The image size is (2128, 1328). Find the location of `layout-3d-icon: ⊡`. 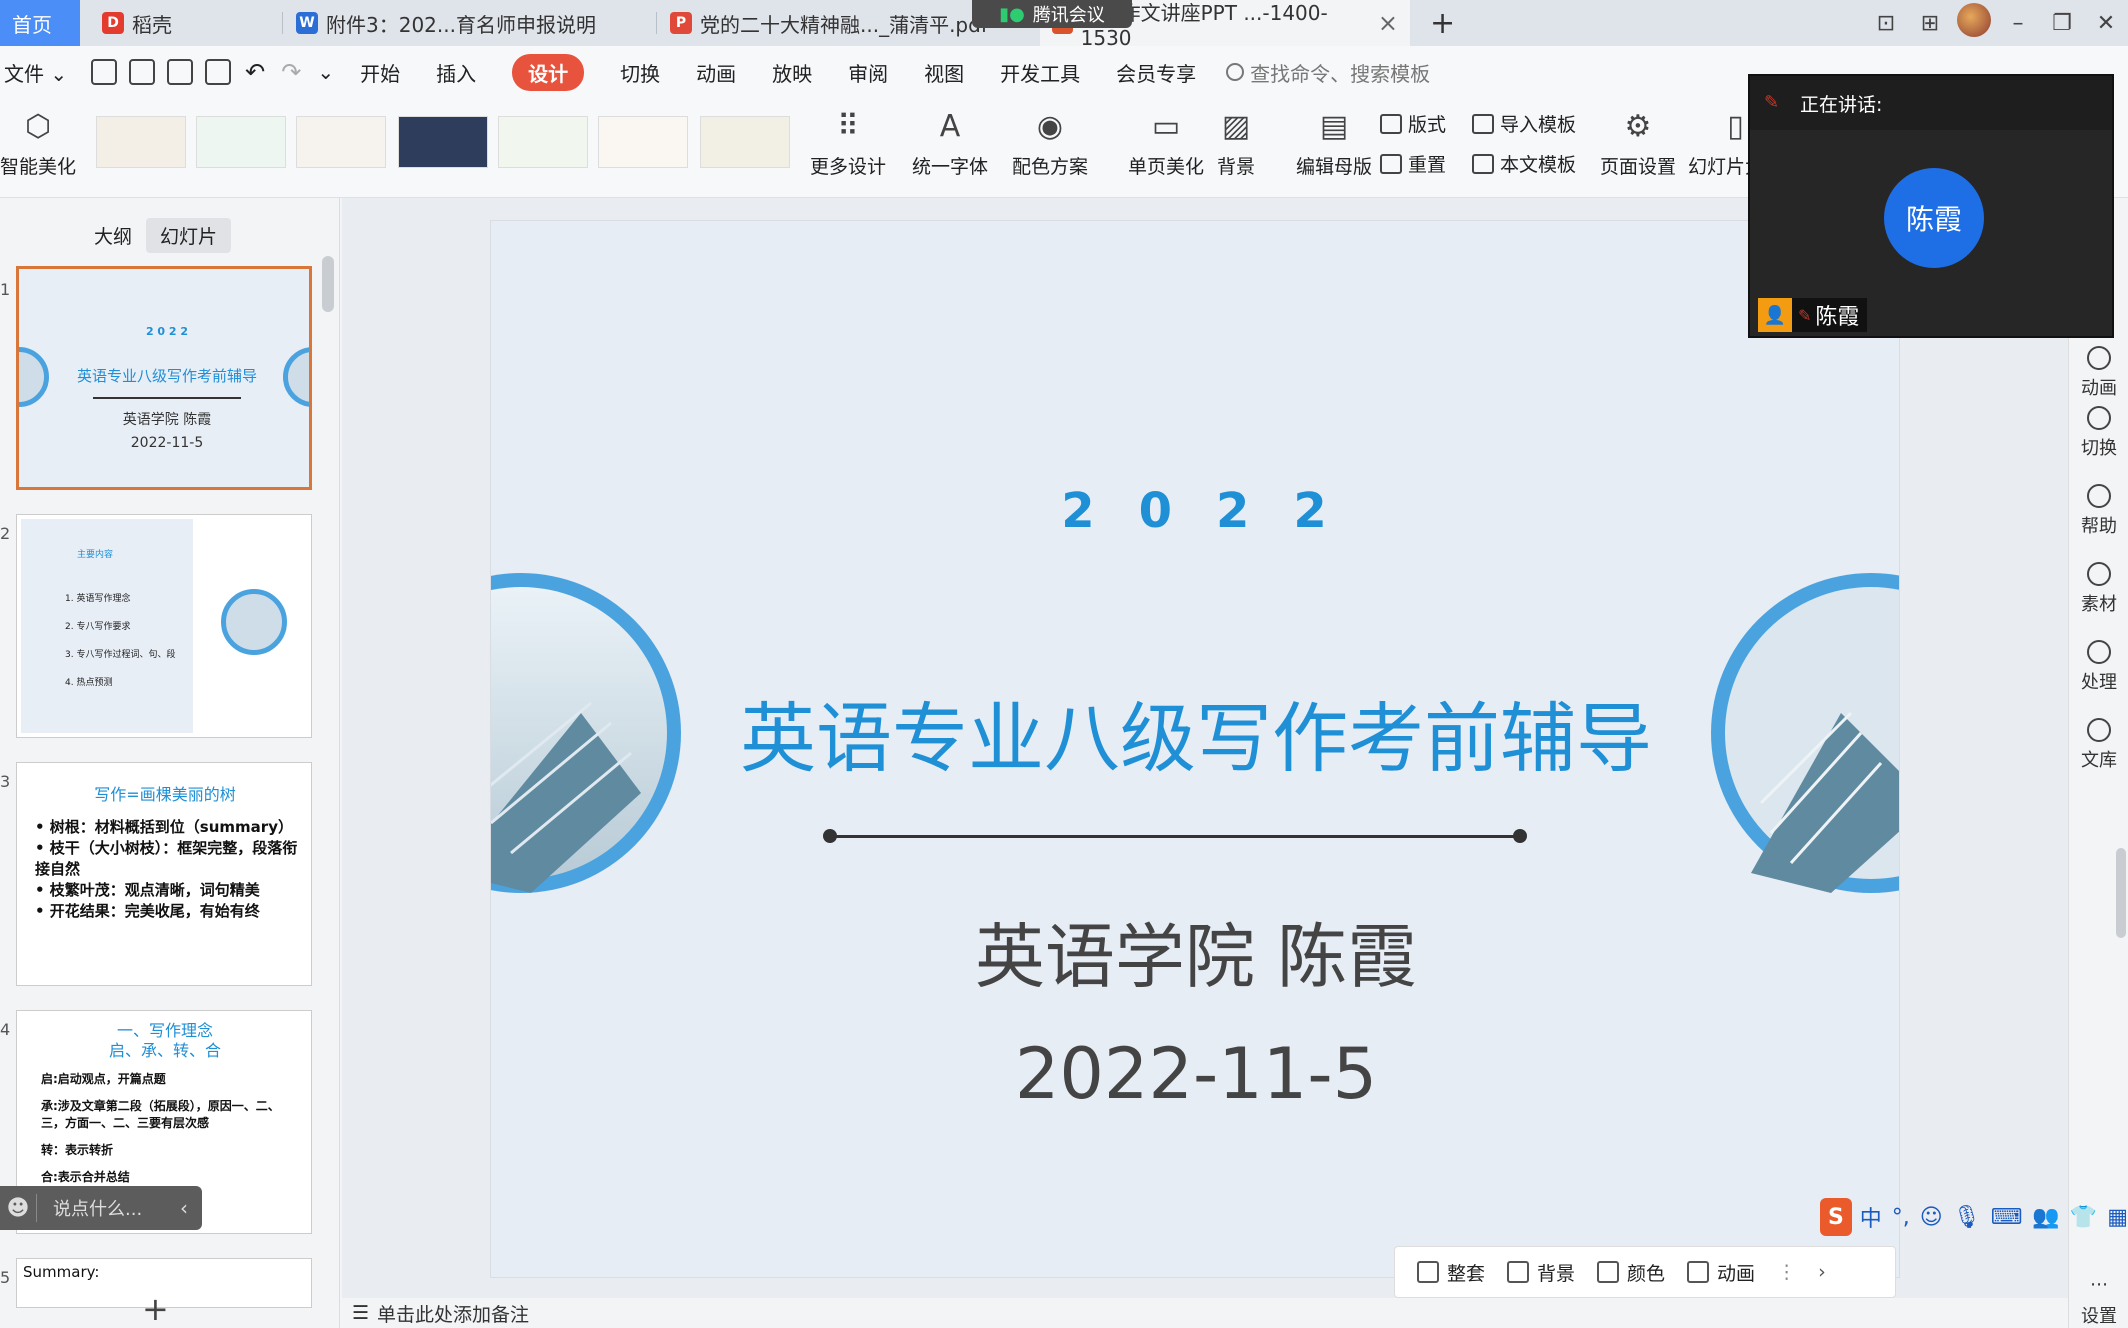

layout-3d-icon: ⊡ is located at coordinates (1886, 23).